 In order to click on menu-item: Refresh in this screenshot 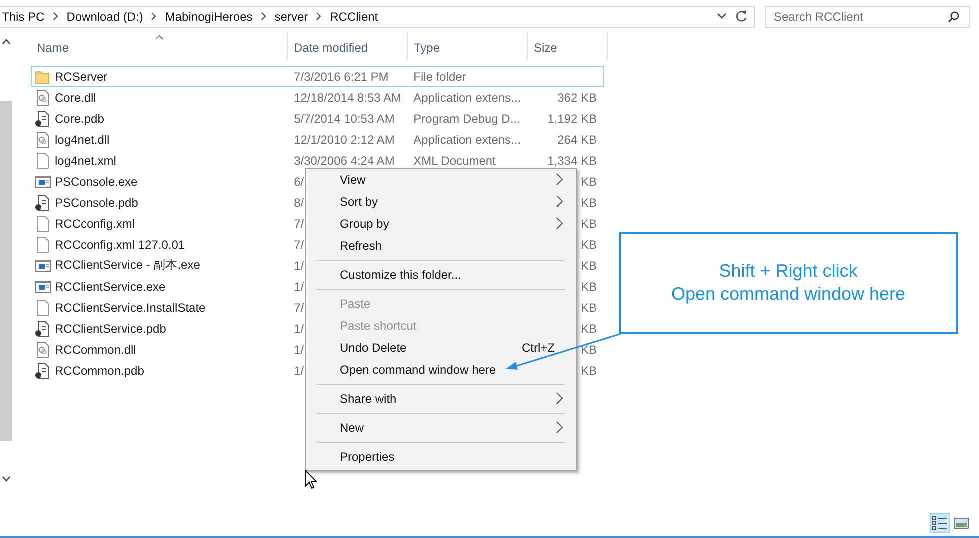, I will do `click(441, 246)`.